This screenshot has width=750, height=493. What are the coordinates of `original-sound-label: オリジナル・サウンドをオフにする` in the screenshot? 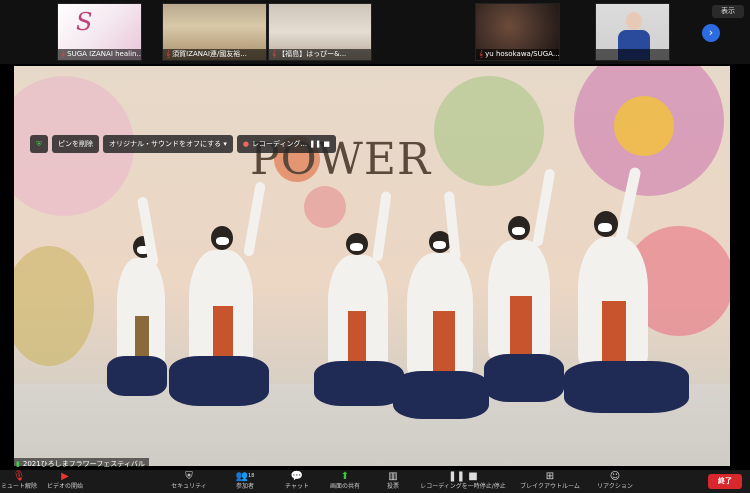 It's located at (165, 144).